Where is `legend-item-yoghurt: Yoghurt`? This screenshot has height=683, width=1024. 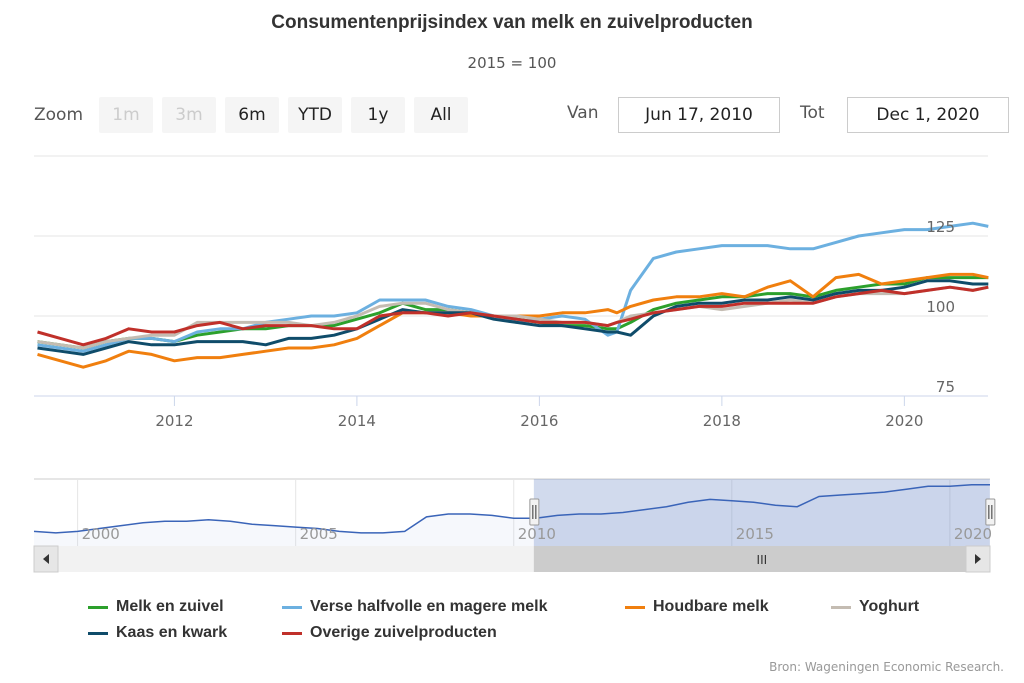
legend-item-yoghurt: Yoghurt is located at coordinates (875, 607).